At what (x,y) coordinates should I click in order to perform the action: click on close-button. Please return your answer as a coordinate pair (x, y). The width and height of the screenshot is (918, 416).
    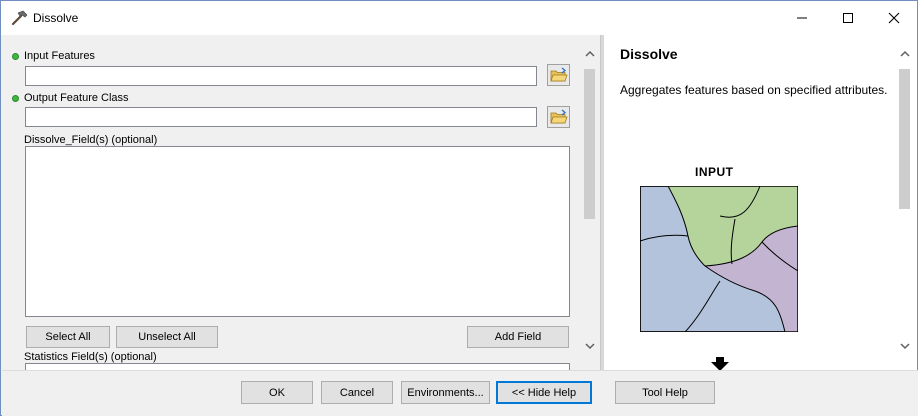
    Looking at the image, I should click on (894, 18).